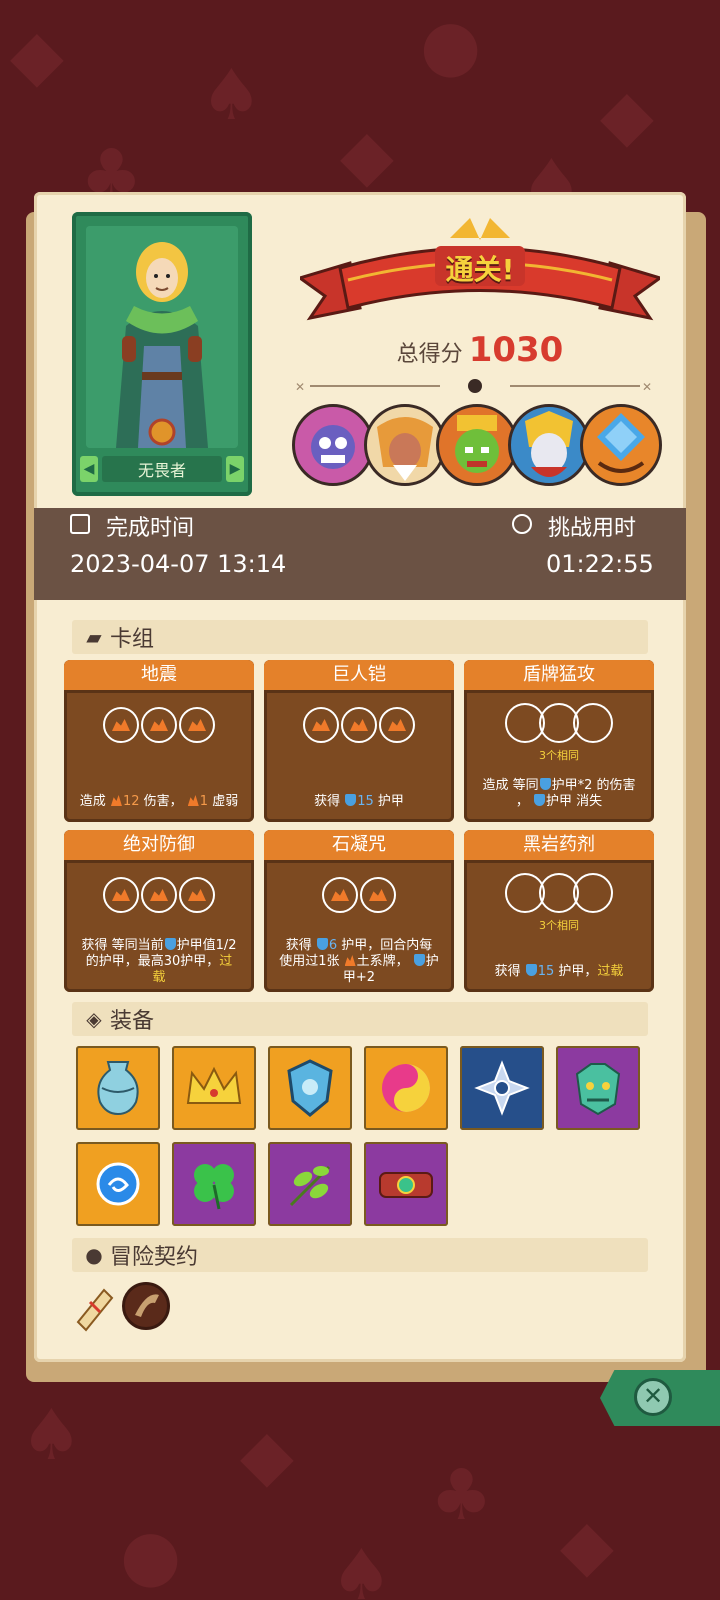 The width and height of the screenshot is (720, 1600). What do you see at coordinates (360, 1255) in the screenshot?
I see `contracts-section-header: ● 冒险契约` at bounding box center [360, 1255].